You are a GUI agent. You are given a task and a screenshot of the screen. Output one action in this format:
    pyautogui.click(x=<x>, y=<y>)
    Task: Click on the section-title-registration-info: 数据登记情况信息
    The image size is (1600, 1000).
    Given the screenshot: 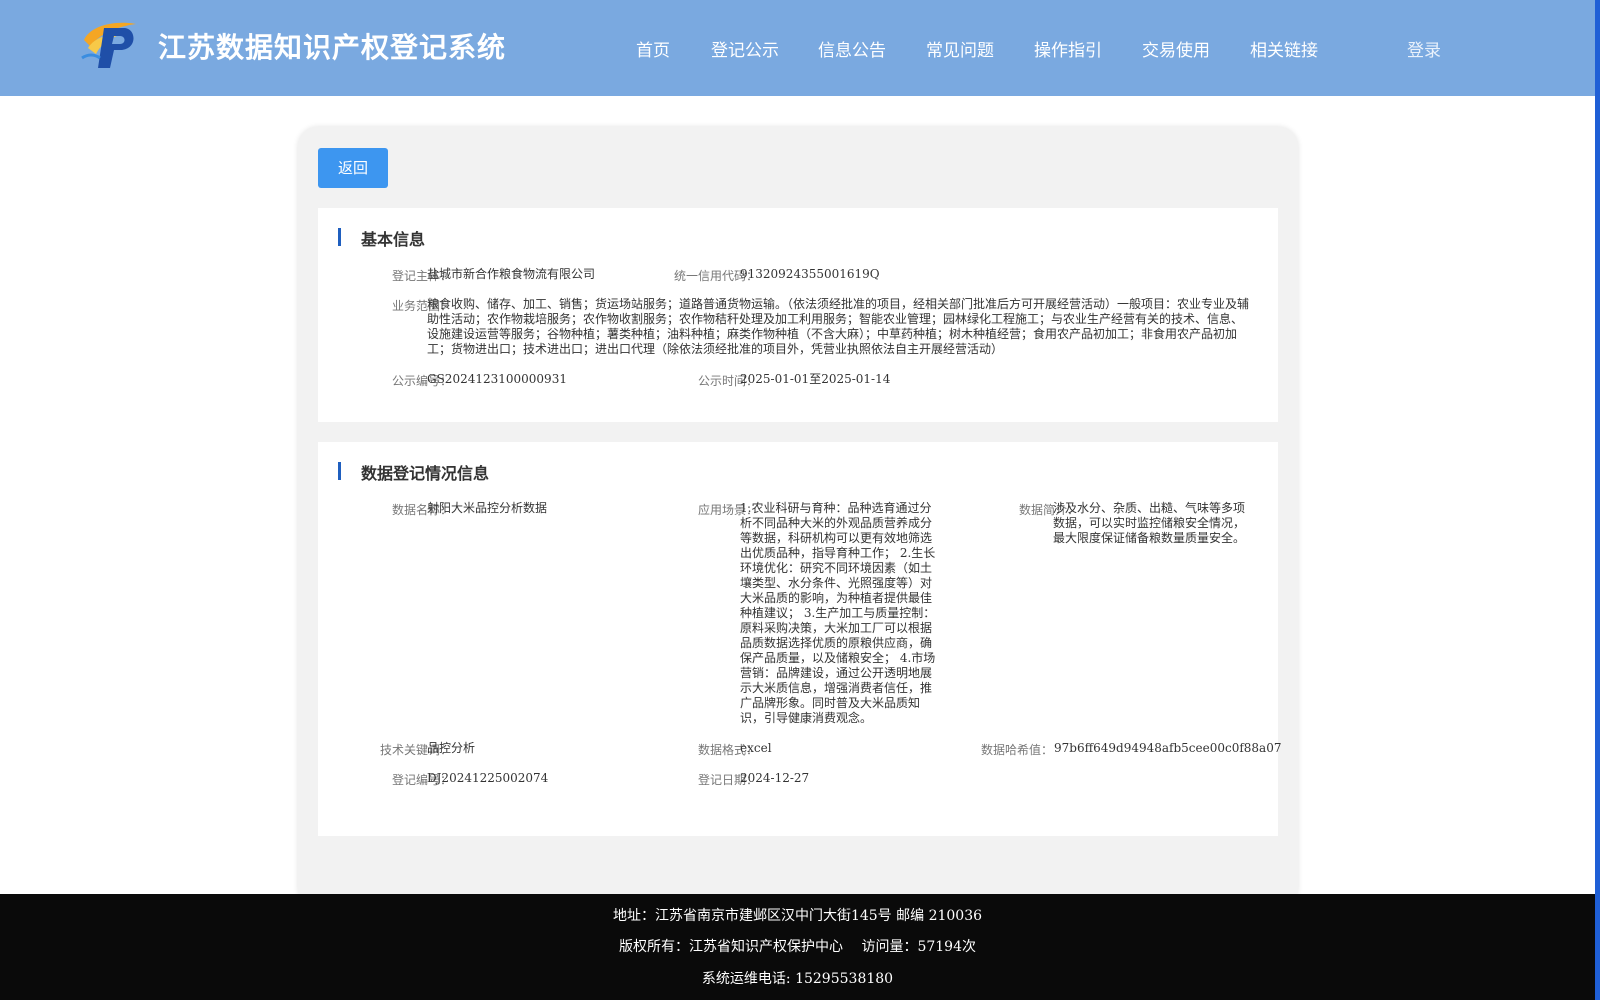 What is the action you would take?
    pyautogui.click(x=425, y=473)
    